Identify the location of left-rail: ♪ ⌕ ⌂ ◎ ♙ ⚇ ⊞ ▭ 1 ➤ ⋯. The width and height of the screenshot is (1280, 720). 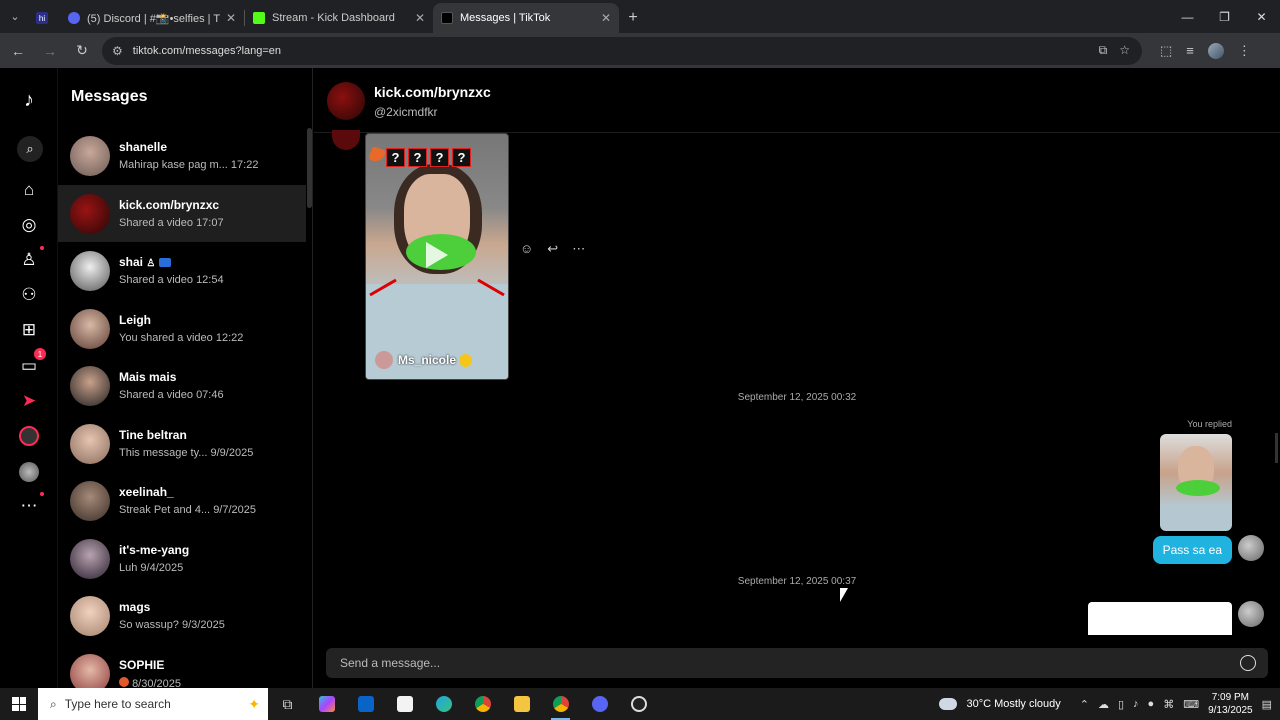
(29, 378).